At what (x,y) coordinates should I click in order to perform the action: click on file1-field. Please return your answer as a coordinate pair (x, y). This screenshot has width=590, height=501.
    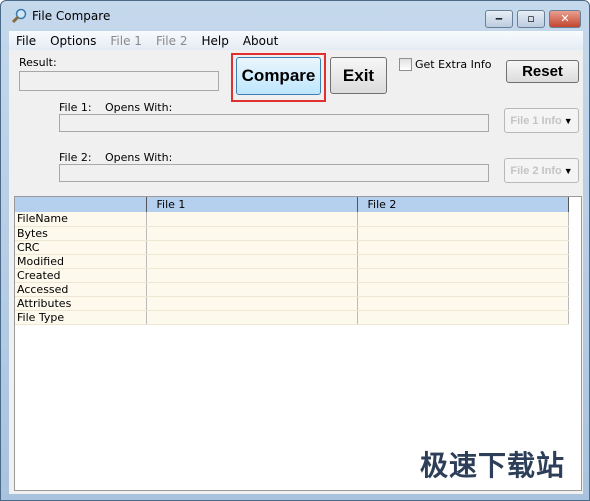
    Looking at the image, I should click on (274, 123).